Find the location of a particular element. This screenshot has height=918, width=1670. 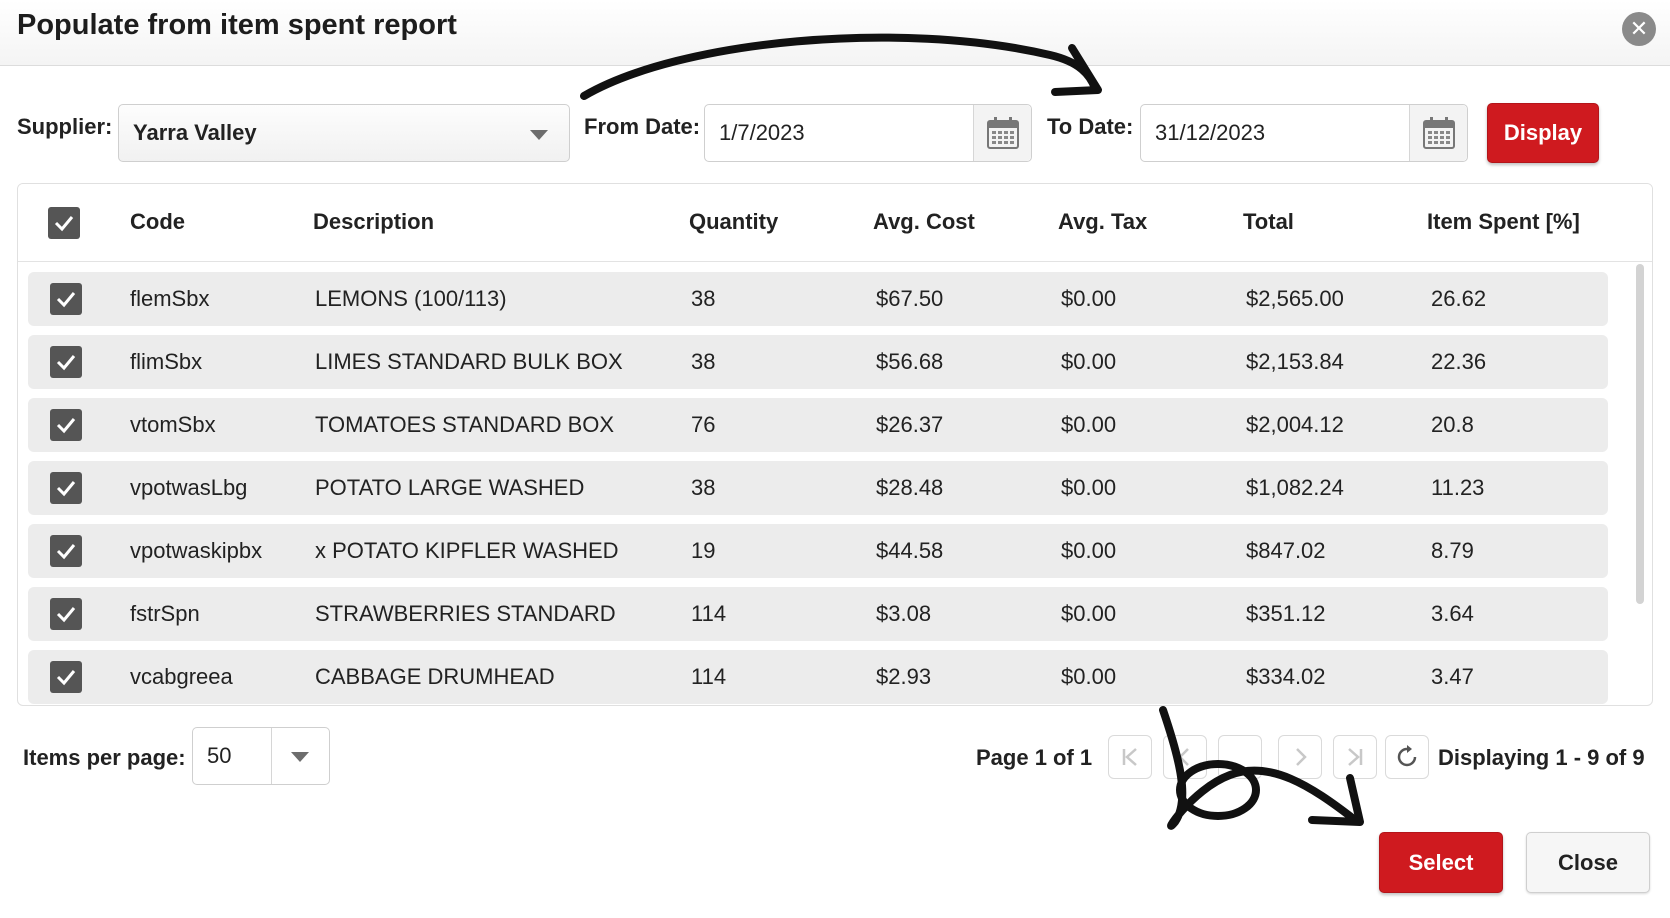

cell-total: $2,153.84 is located at coordinates (1295, 361).